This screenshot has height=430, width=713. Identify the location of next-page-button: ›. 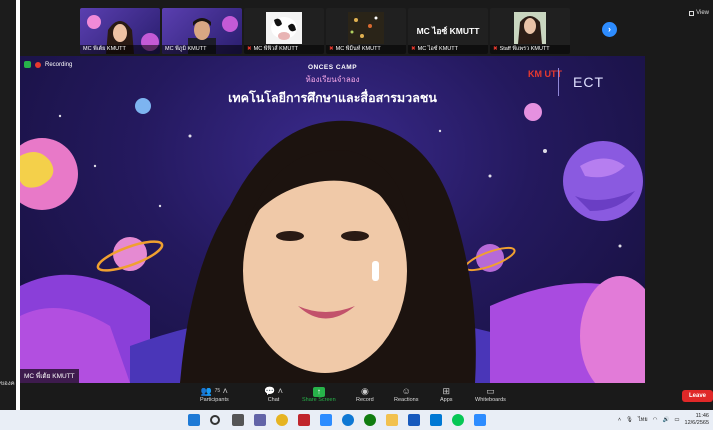
(609, 29).